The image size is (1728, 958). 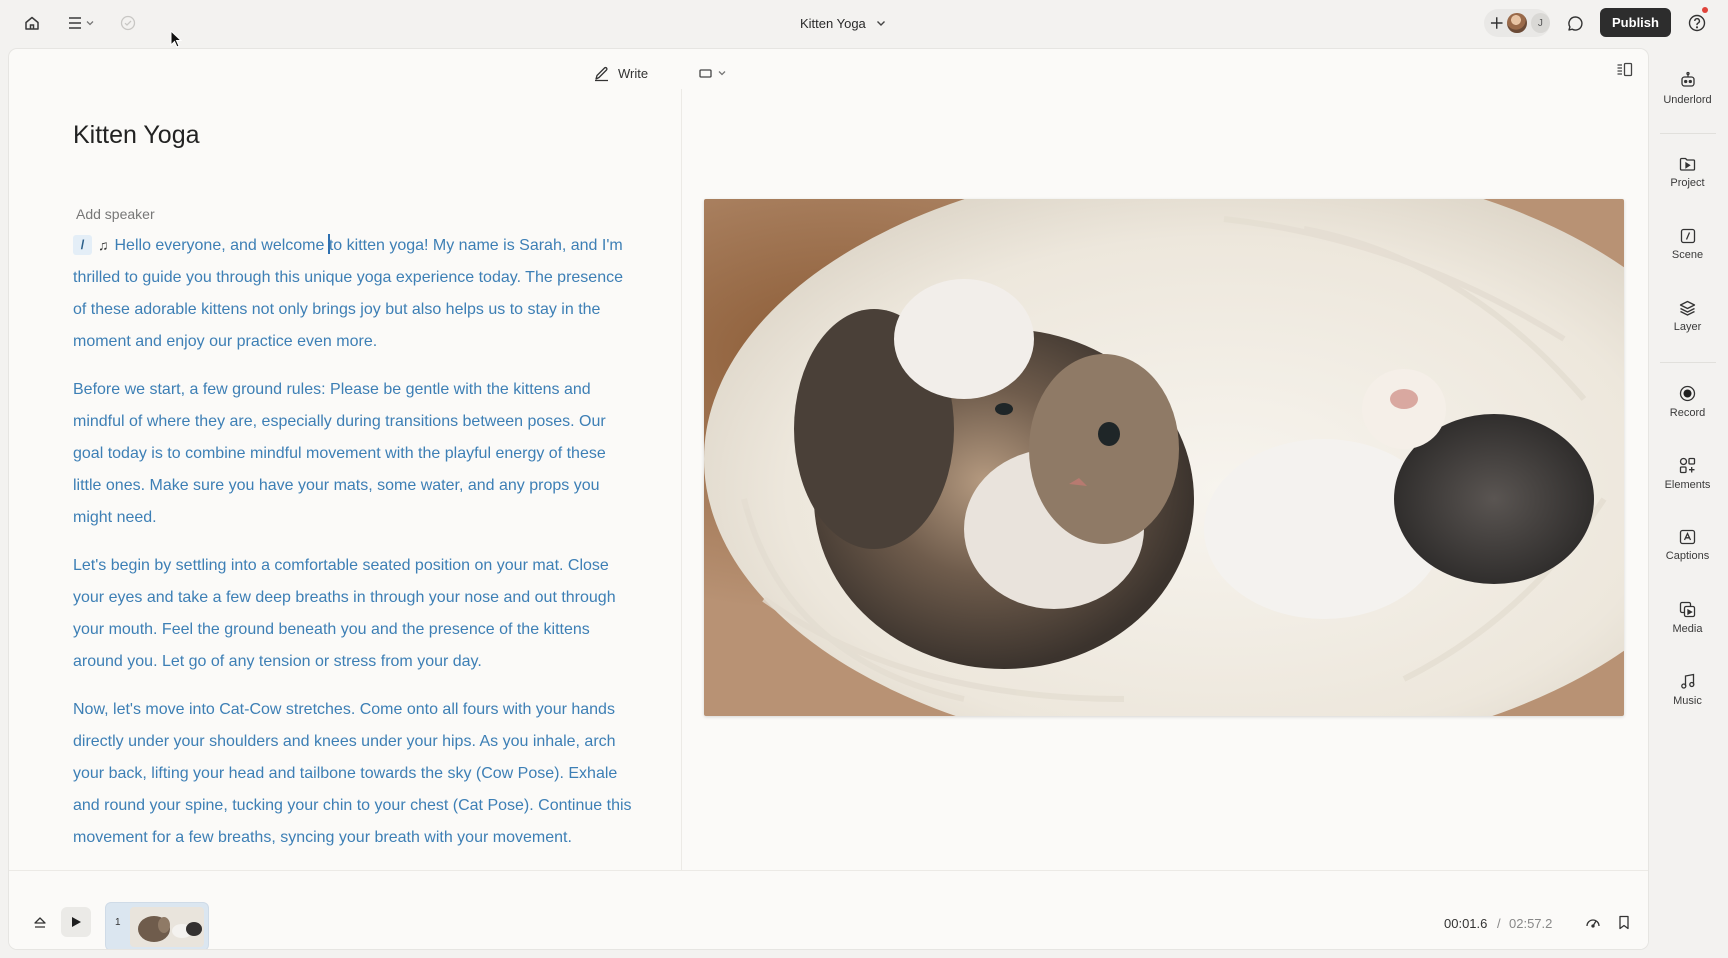 I want to click on sidebar-item-label: Captions, so click(x=1687, y=556).